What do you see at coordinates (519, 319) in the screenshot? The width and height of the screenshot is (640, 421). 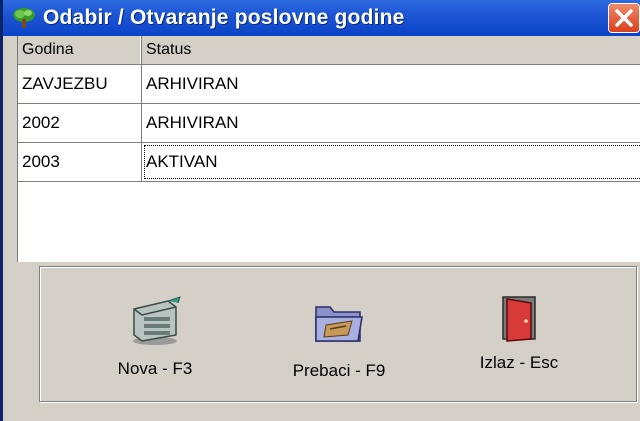 I see `door-icon` at bounding box center [519, 319].